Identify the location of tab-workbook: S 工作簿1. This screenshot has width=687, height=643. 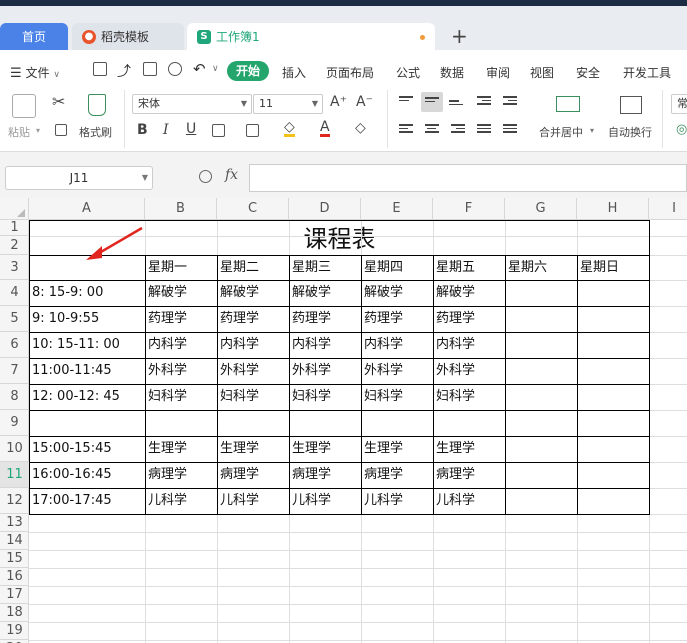
(311, 36).